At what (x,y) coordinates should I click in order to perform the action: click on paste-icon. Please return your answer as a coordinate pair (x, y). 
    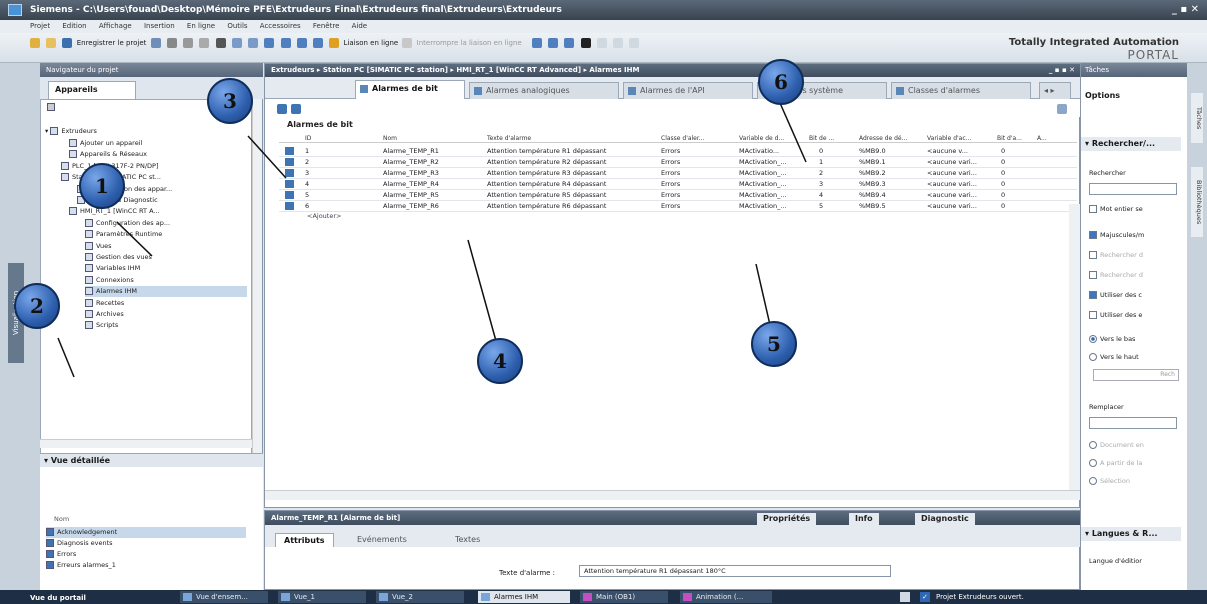
    Looking at the image, I should click on (204, 43).